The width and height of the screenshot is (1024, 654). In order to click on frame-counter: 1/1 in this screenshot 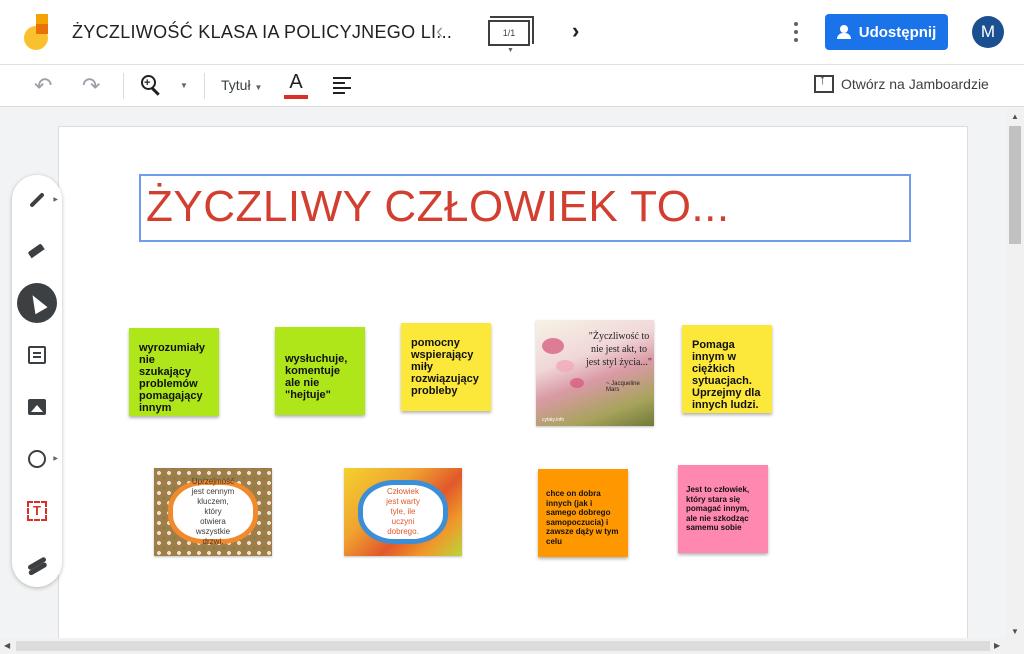, I will do `click(511, 31)`.